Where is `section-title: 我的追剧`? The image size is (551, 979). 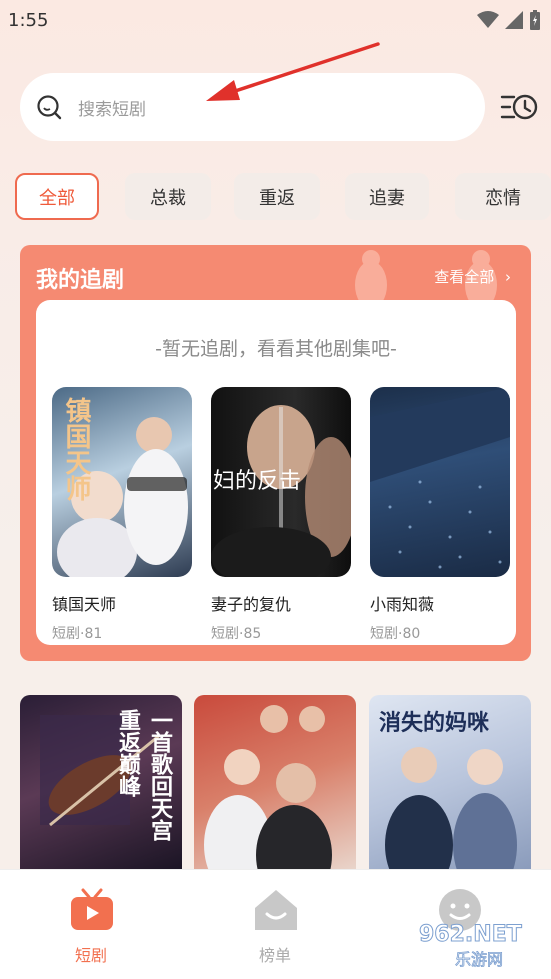
section-title: 我的追剧 is located at coordinates (80, 280).